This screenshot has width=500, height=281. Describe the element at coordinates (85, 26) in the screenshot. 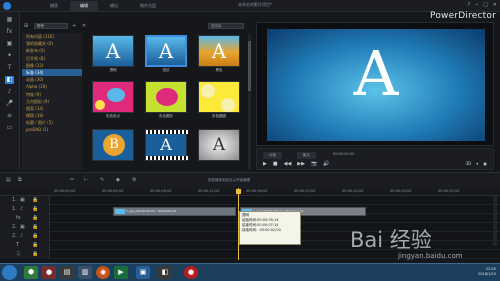

I see `delete-icon: ✕` at that location.